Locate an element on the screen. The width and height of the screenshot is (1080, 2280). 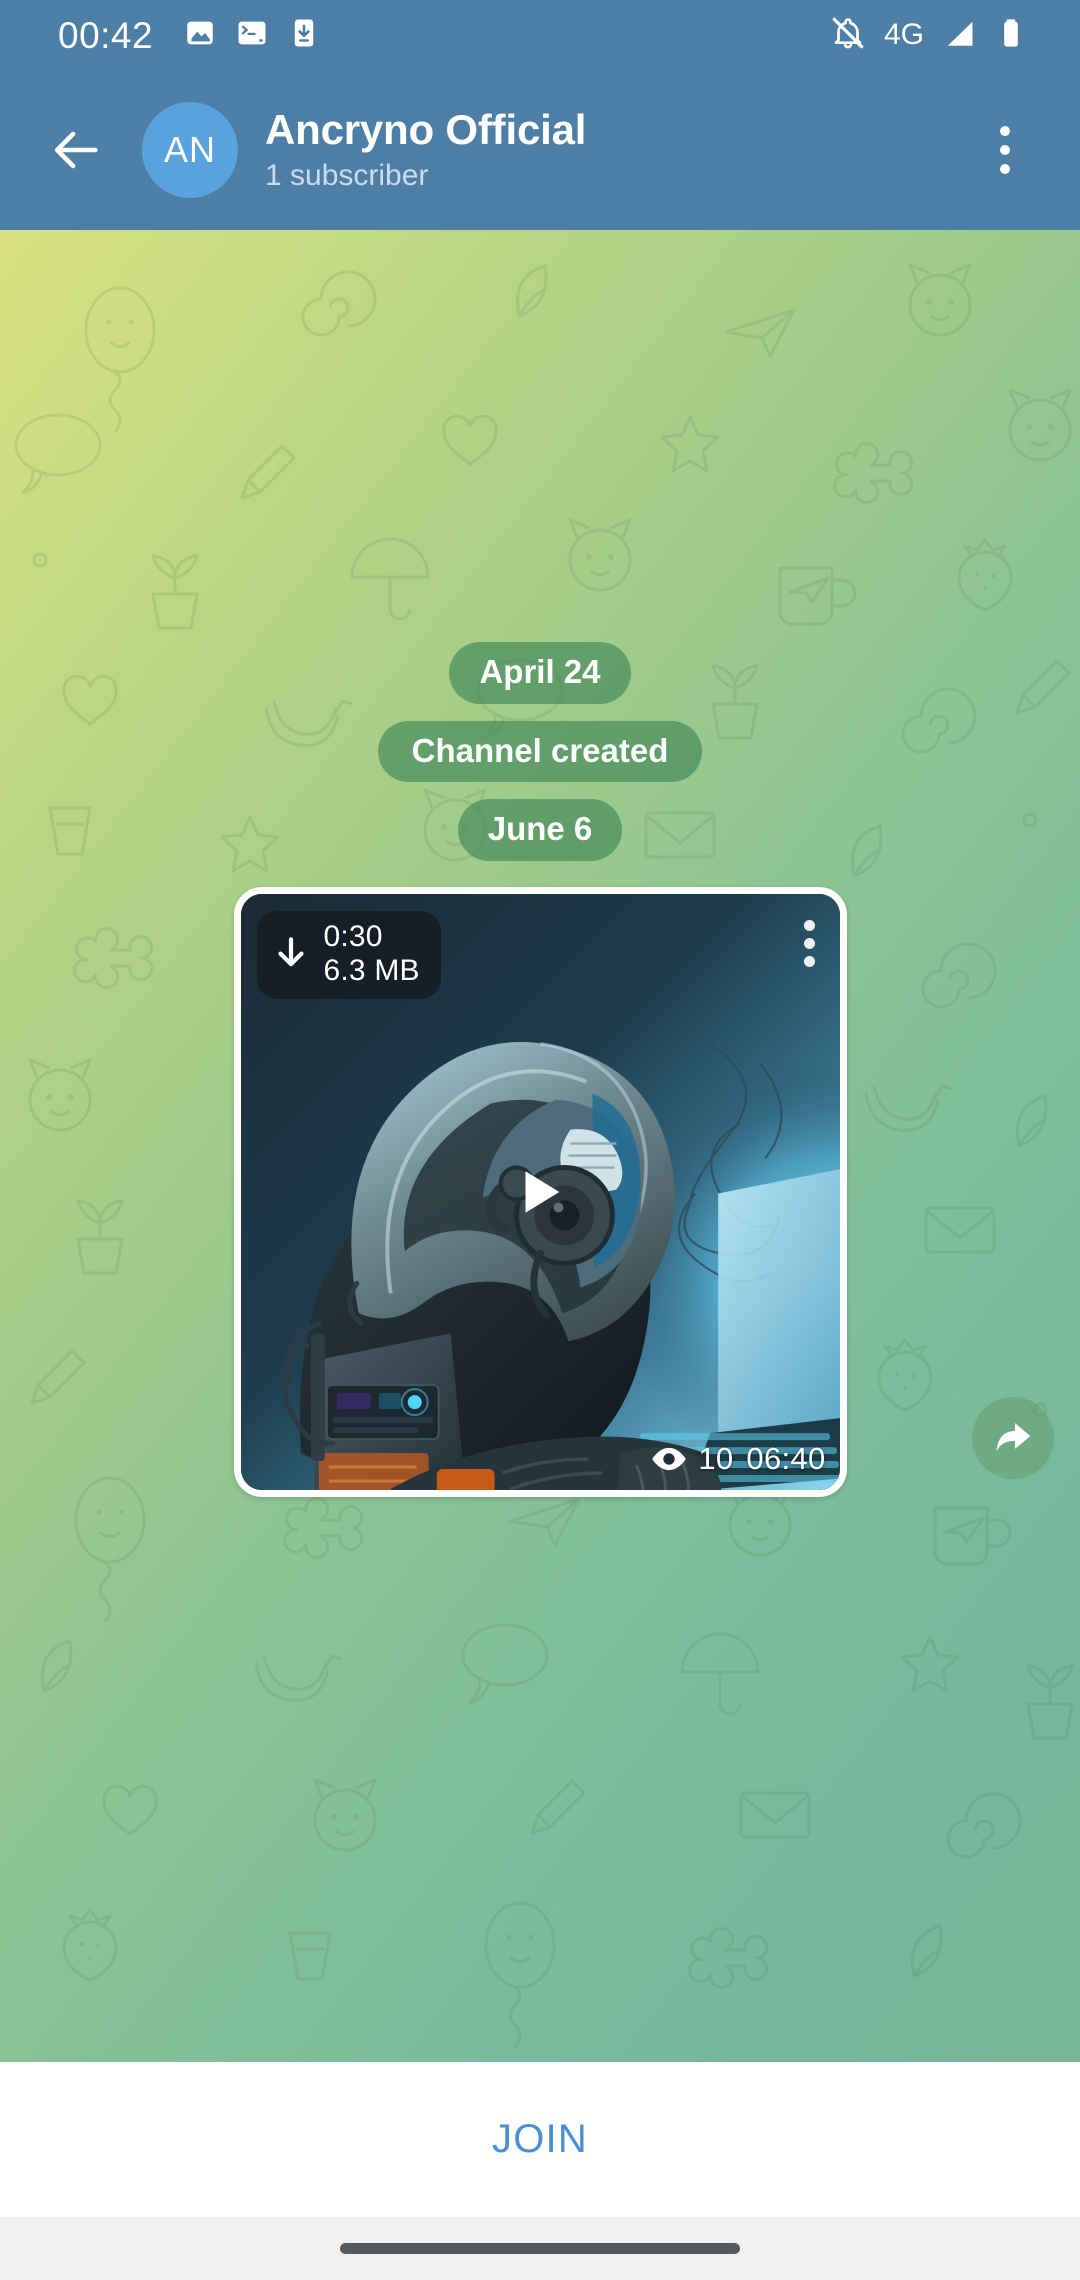
join-bar: JOIN is located at coordinates (540, 2139).